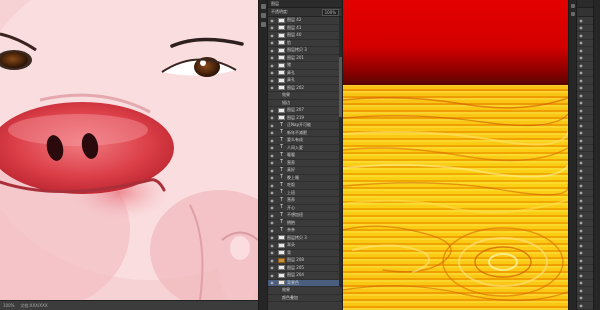  Describe the element at coordinates (305, 43) in the screenshot. I see `layer-row: ◉ 脸` at that location.